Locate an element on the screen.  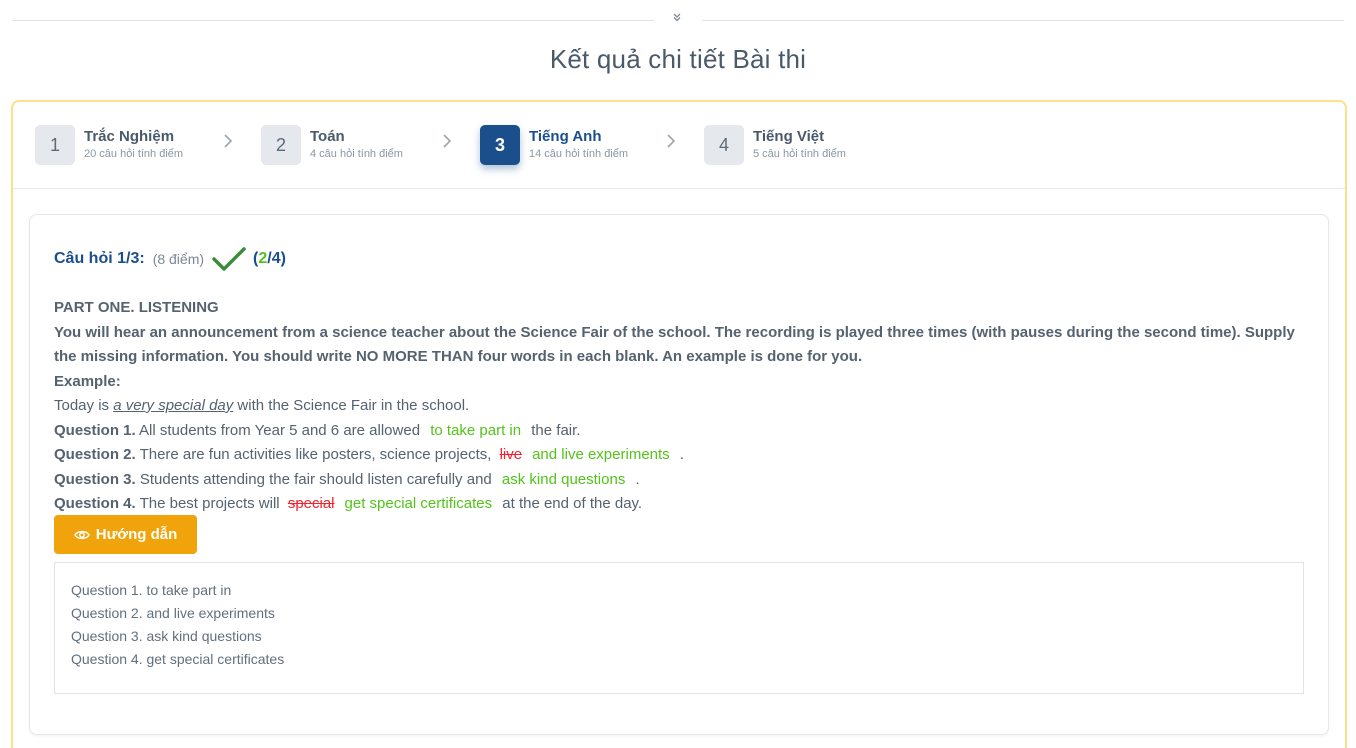
step-tieng-anh: 3 Tiếng Anh 14 câu hỏi tính điểm is located at coordinates (554, 145).